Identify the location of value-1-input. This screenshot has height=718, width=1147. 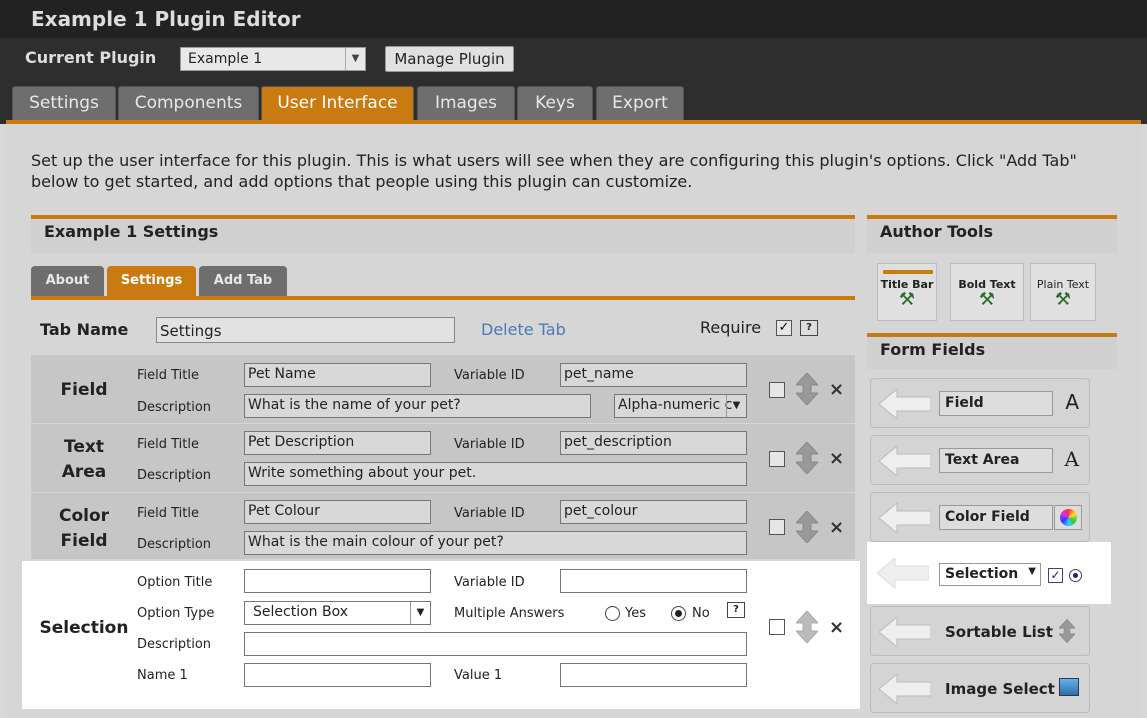
(653, 675).